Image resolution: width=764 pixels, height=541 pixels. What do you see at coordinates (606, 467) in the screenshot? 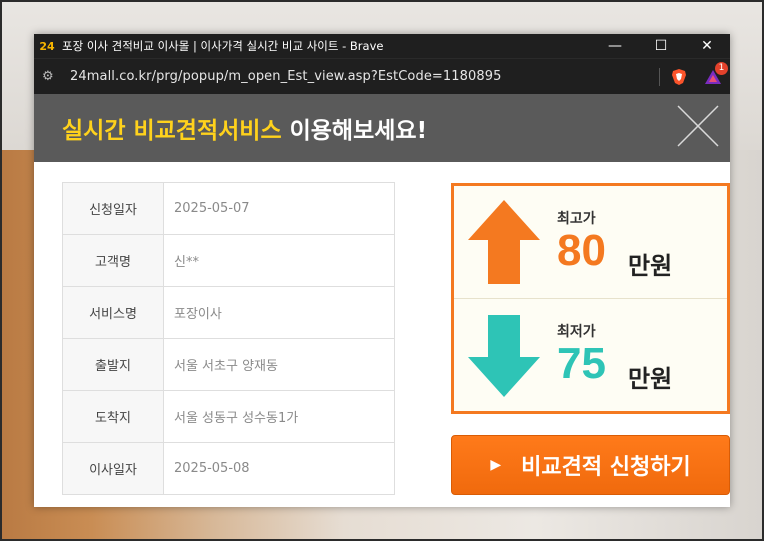
I see `request-estimate-label: 비교견적 신청하기` at bounding box center [606, 467].